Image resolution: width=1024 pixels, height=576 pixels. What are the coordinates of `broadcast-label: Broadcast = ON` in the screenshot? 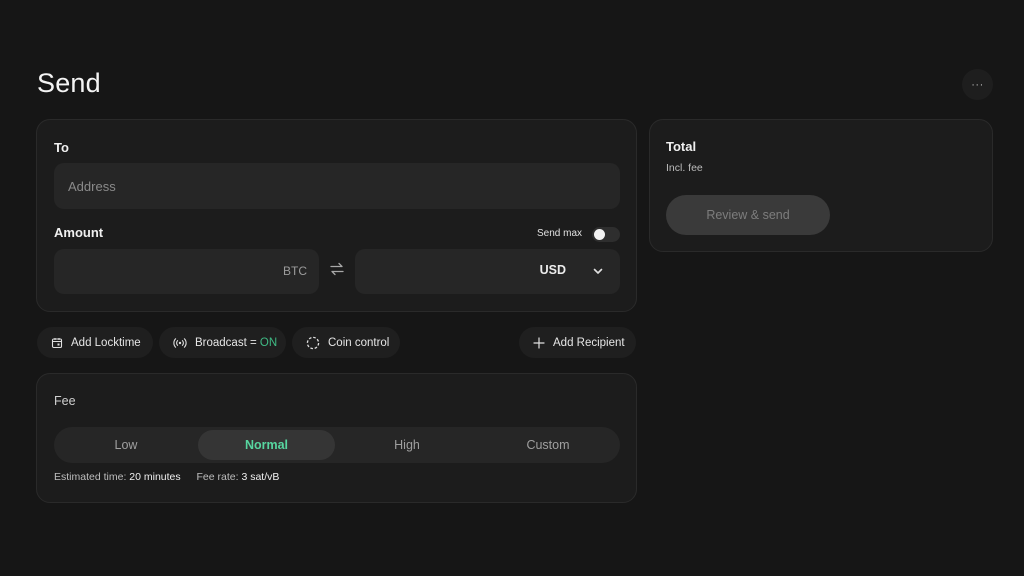 It's located at (236, 342).